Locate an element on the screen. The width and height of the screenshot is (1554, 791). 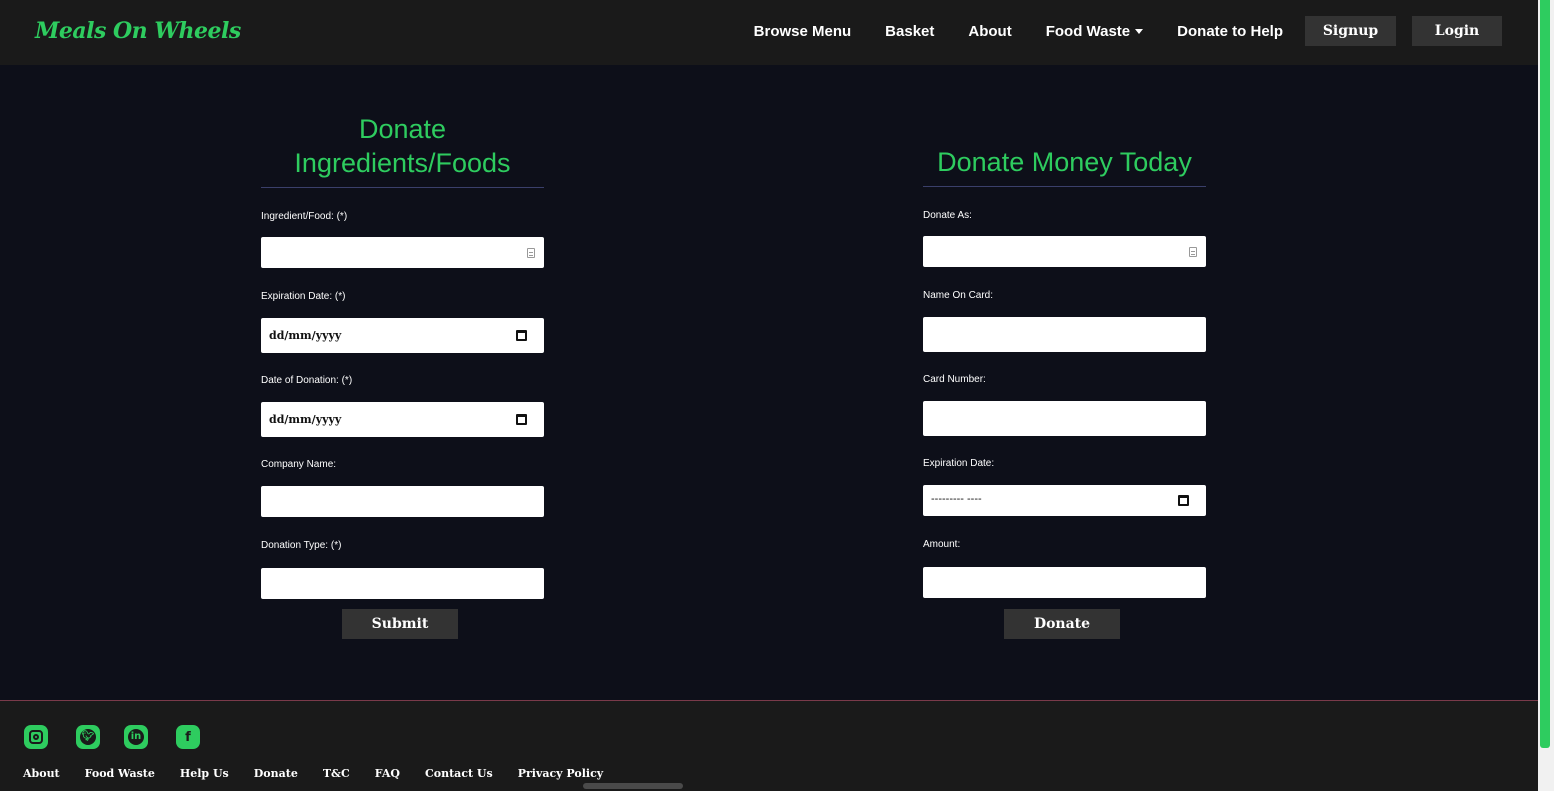
footer-link-contact-us: Contact Us is located at coordinates (459, 773).